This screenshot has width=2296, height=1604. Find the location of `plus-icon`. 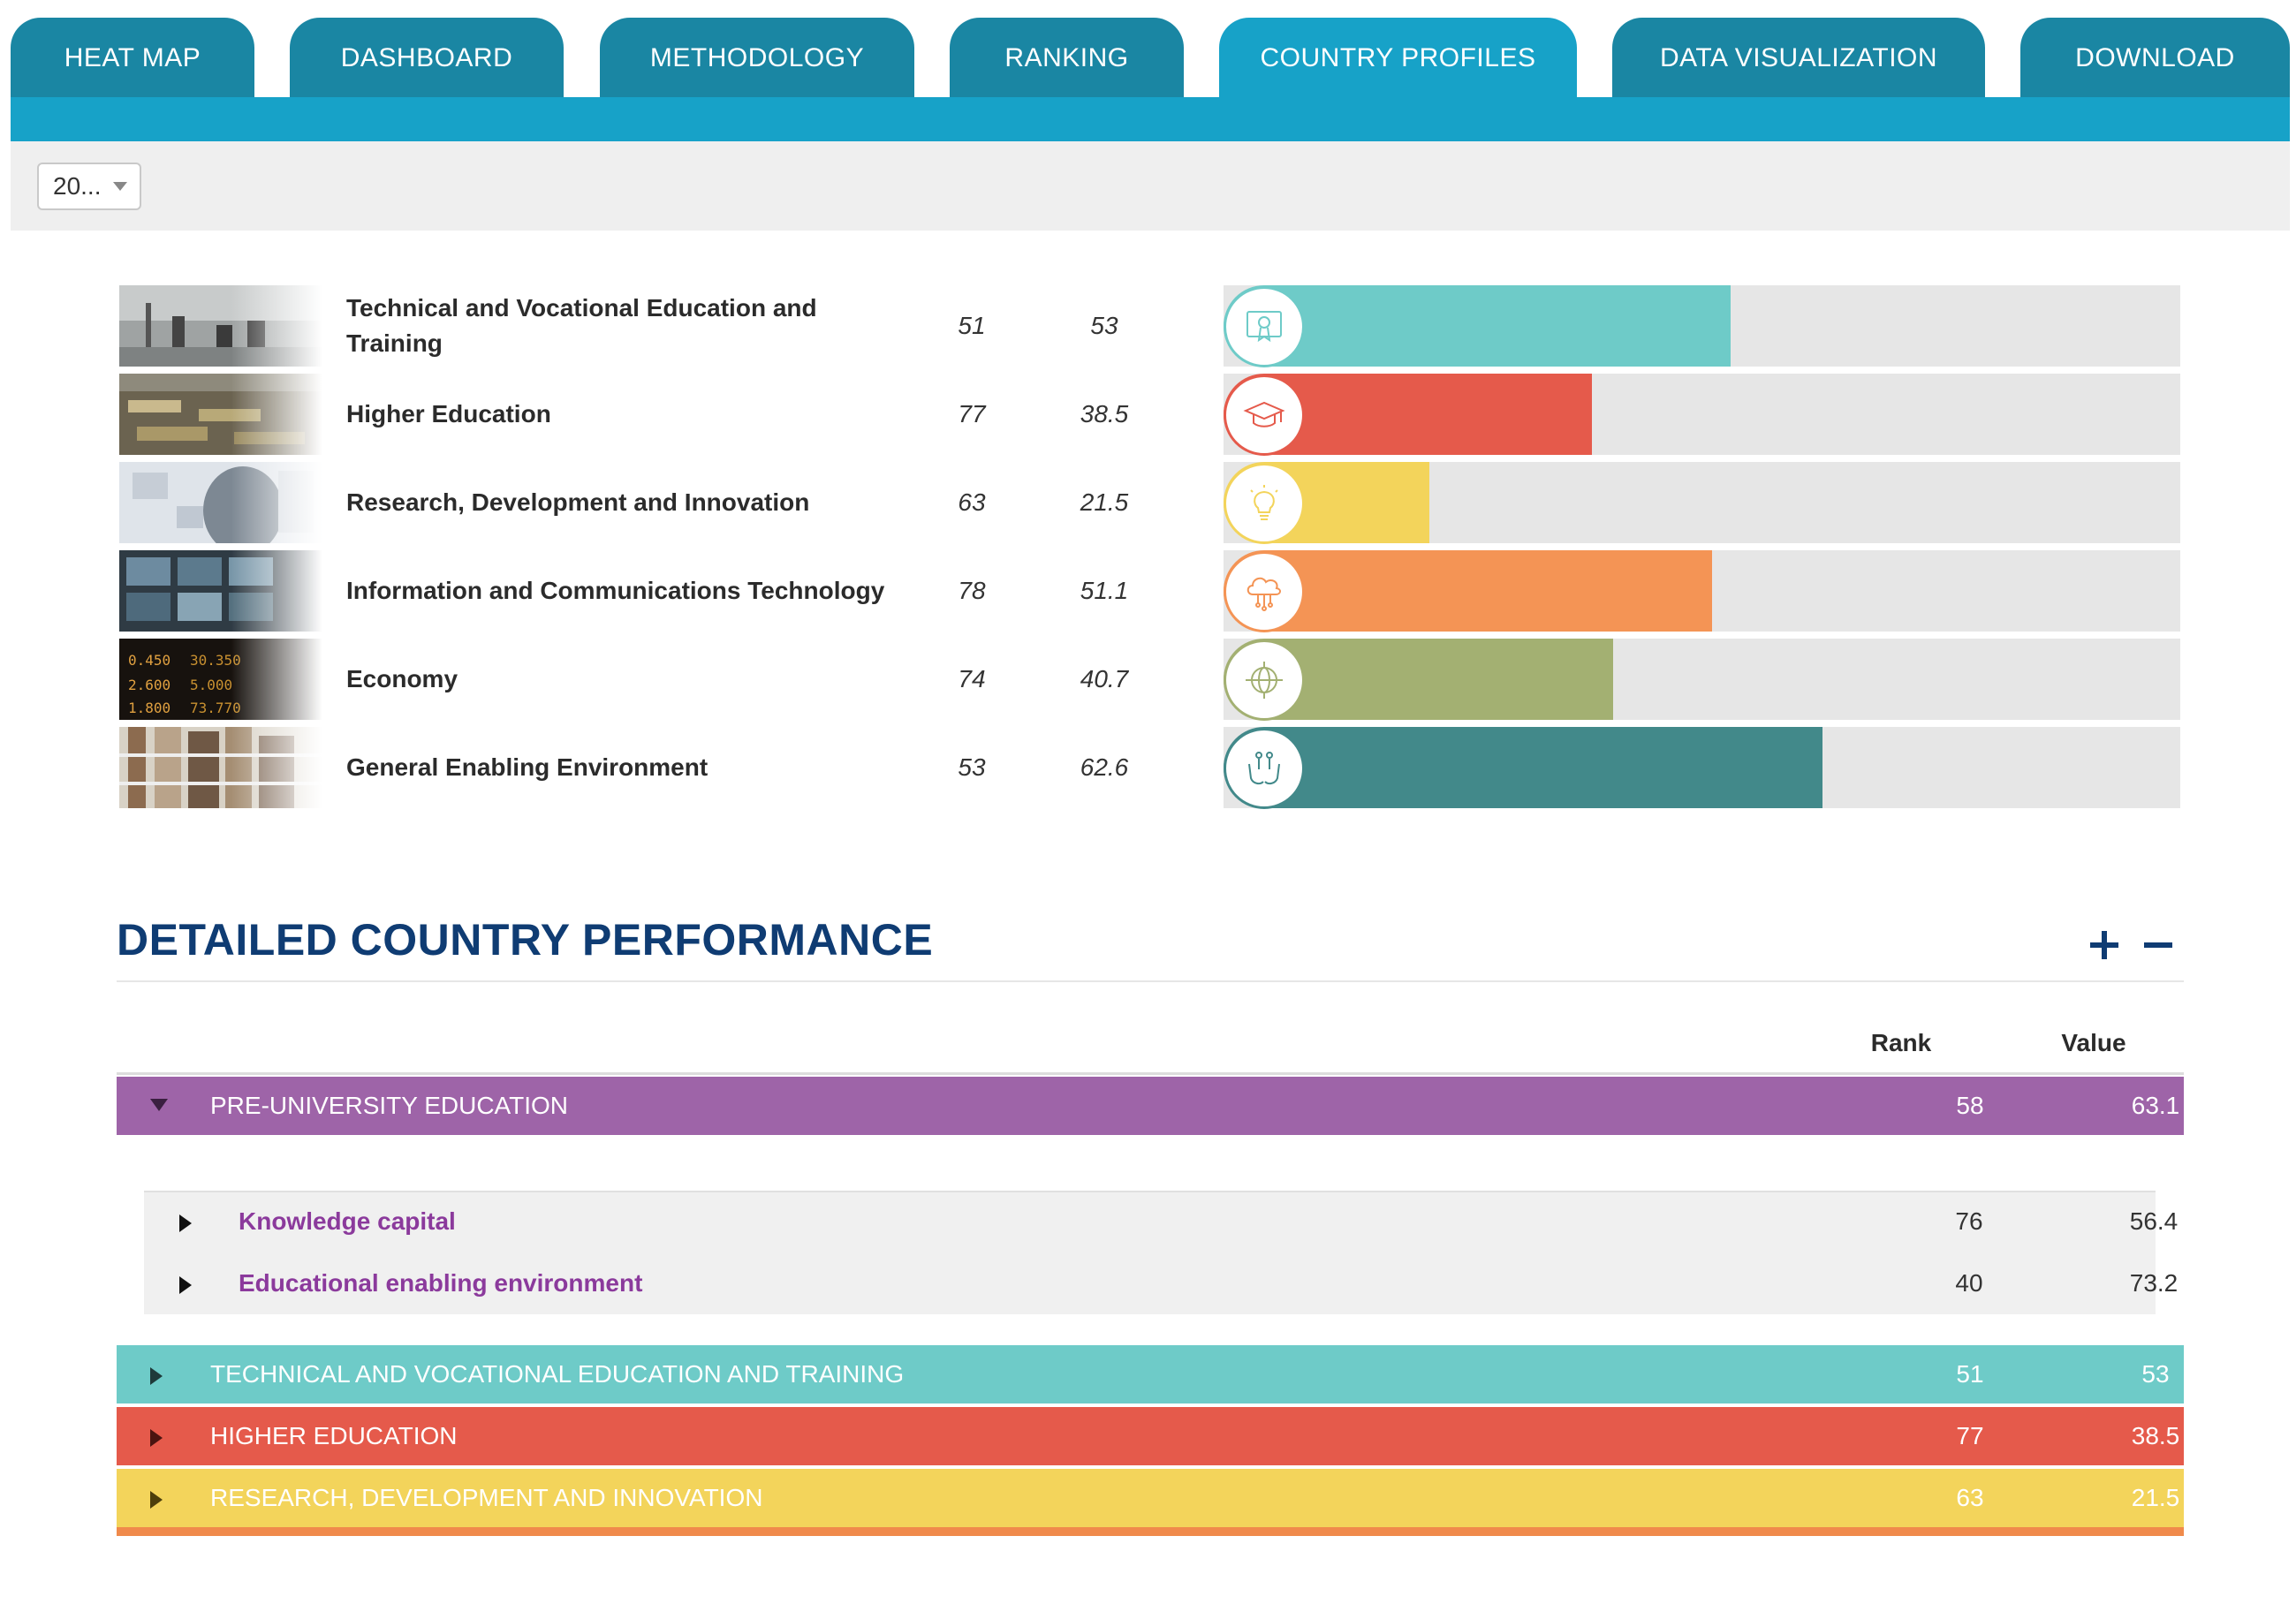

plus-icon is located at coordinates (2104, 945).